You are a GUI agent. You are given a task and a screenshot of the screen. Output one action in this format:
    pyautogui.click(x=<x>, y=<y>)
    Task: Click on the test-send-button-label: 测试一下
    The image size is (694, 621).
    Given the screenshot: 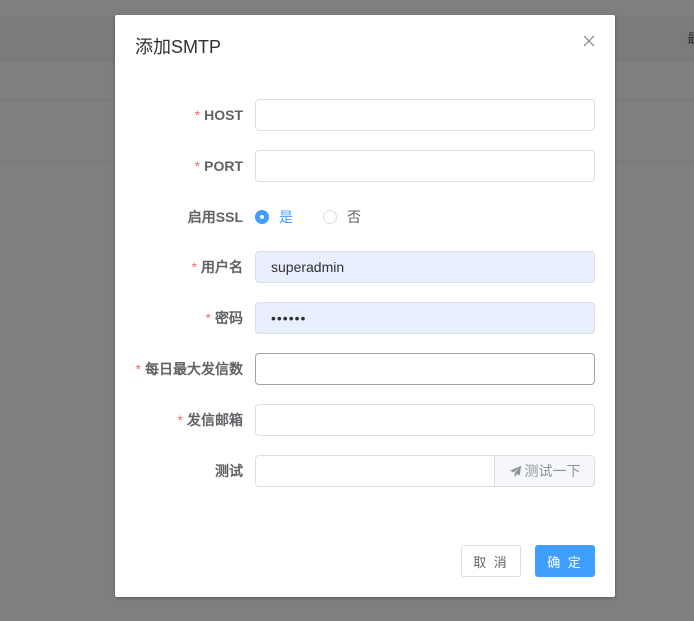 What is the action you would take?
    pyautogui.click(x=552, y=471)
    